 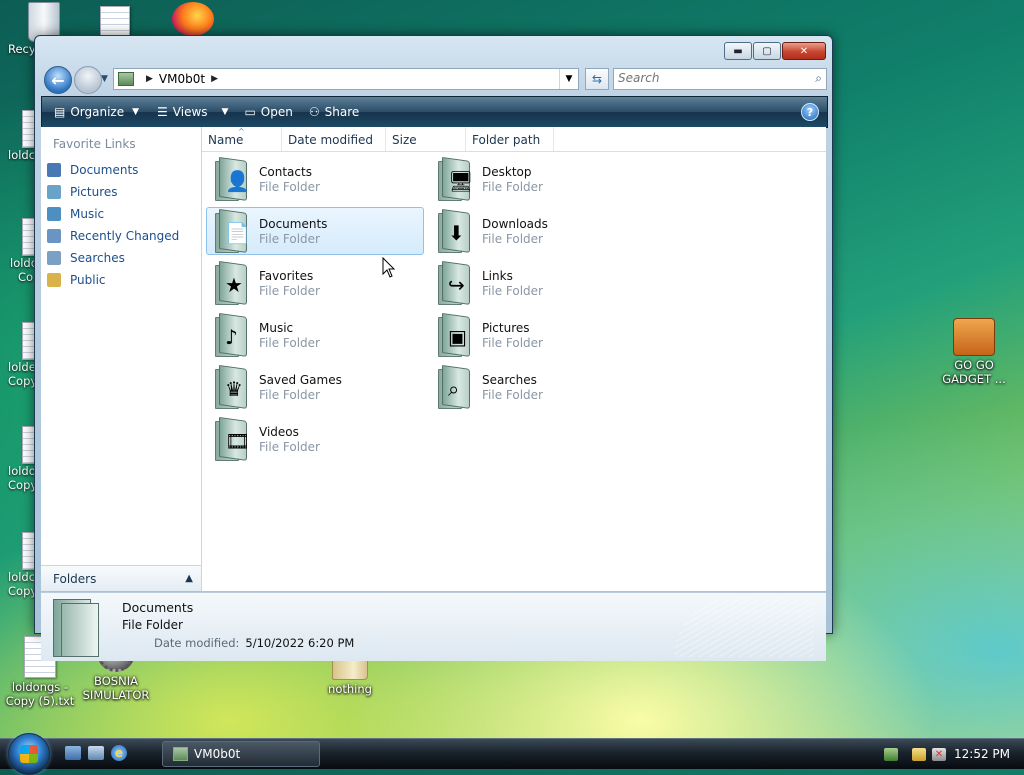 I want to click on command-bar: ▤ Organize ▼ ☰ Views ▼ ▭ Open ⚇ Share ?, so click(x=434, y=112).